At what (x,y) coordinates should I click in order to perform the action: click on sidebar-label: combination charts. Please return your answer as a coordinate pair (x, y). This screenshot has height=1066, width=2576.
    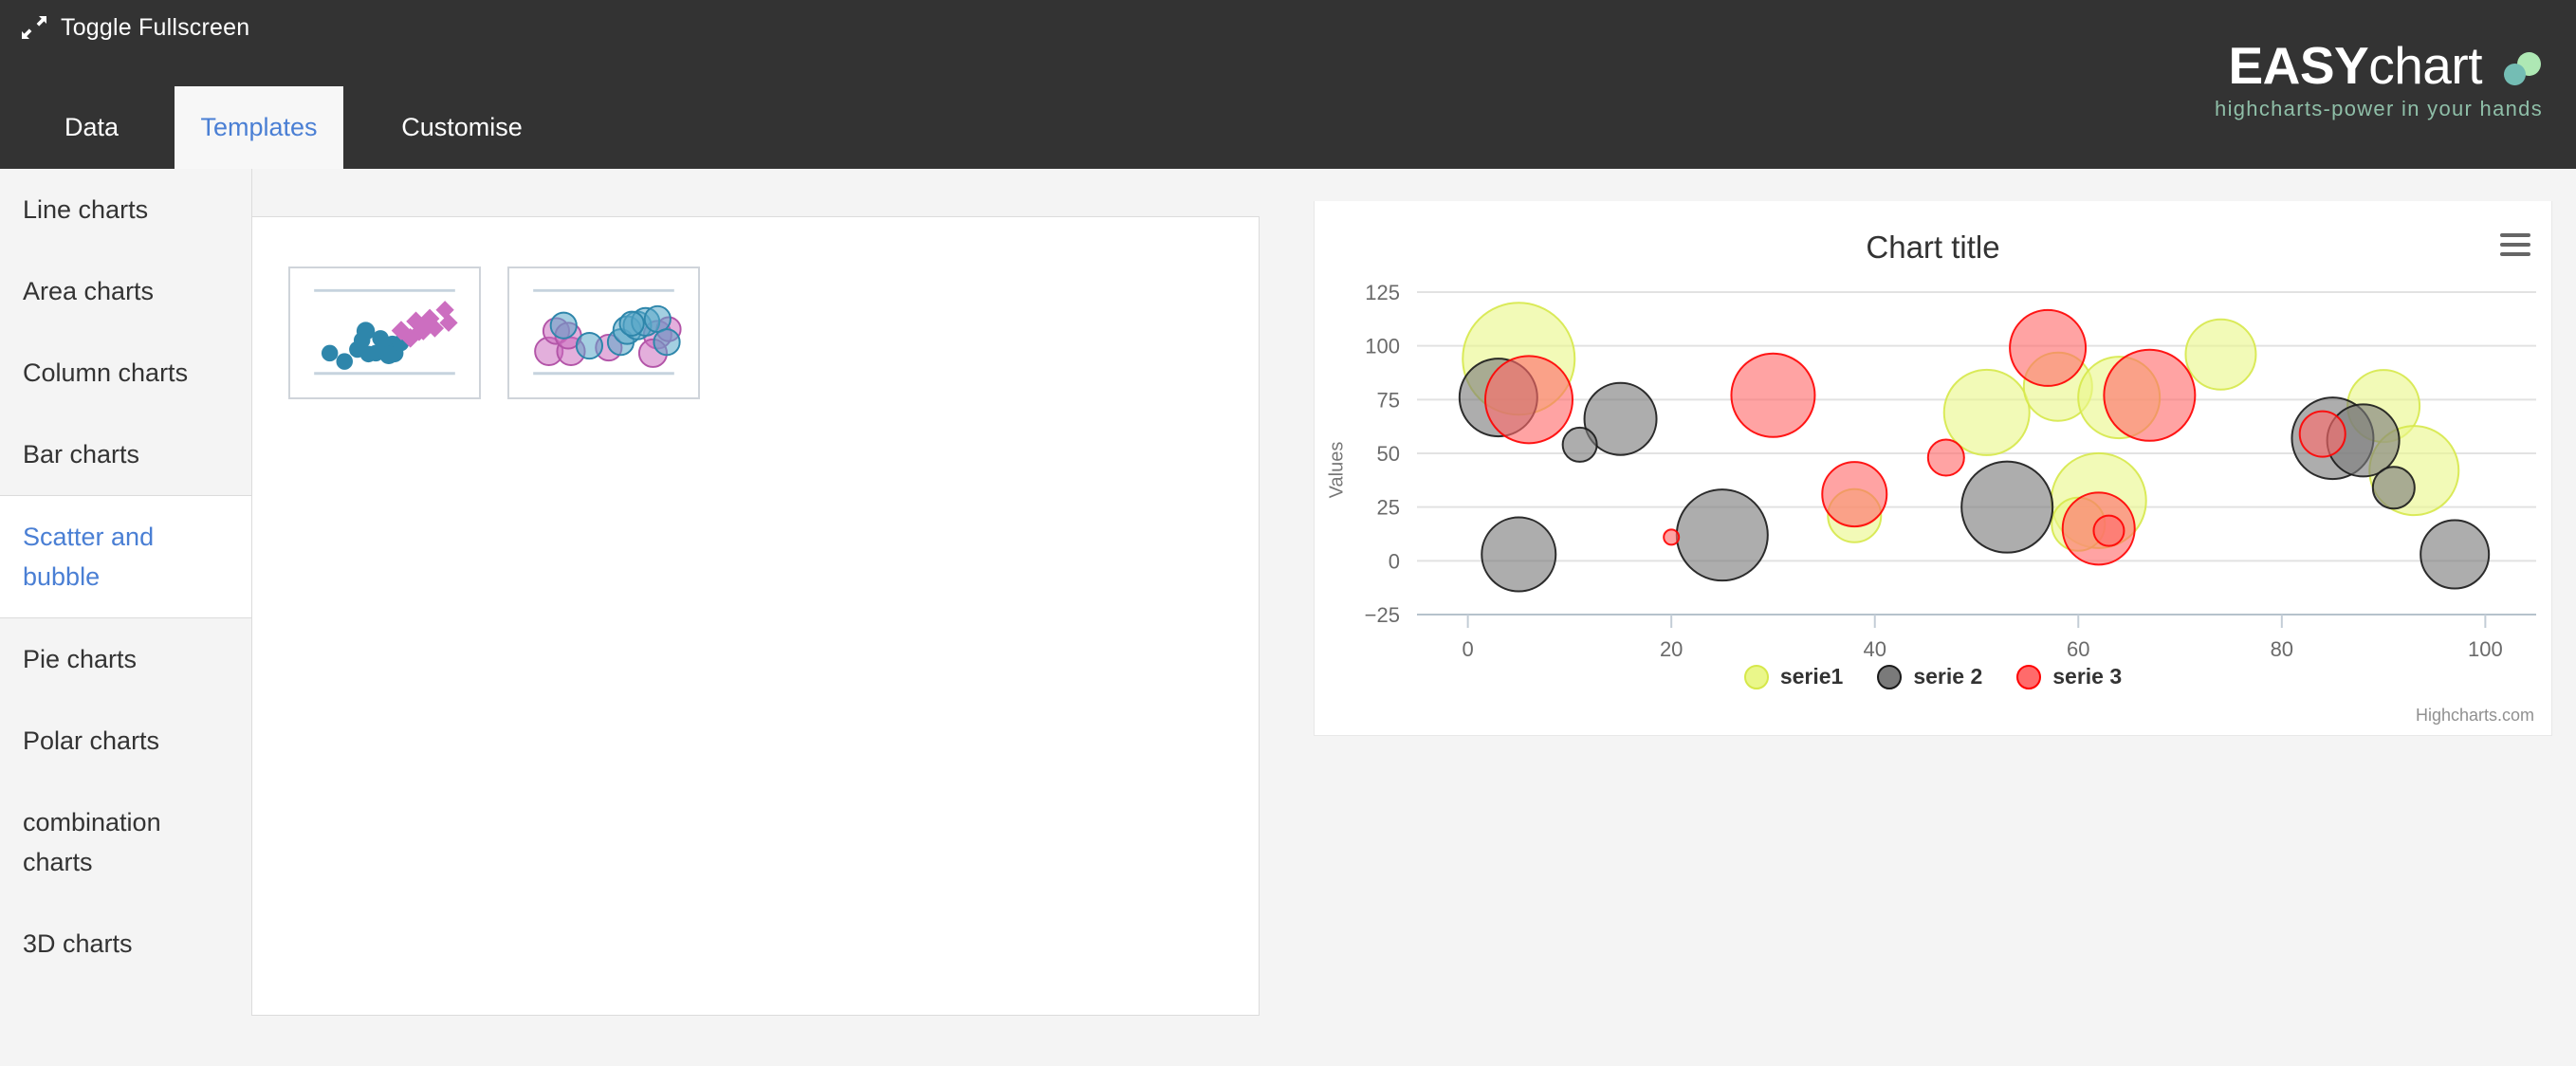
    Looking at the image, I should click on (92, 842).